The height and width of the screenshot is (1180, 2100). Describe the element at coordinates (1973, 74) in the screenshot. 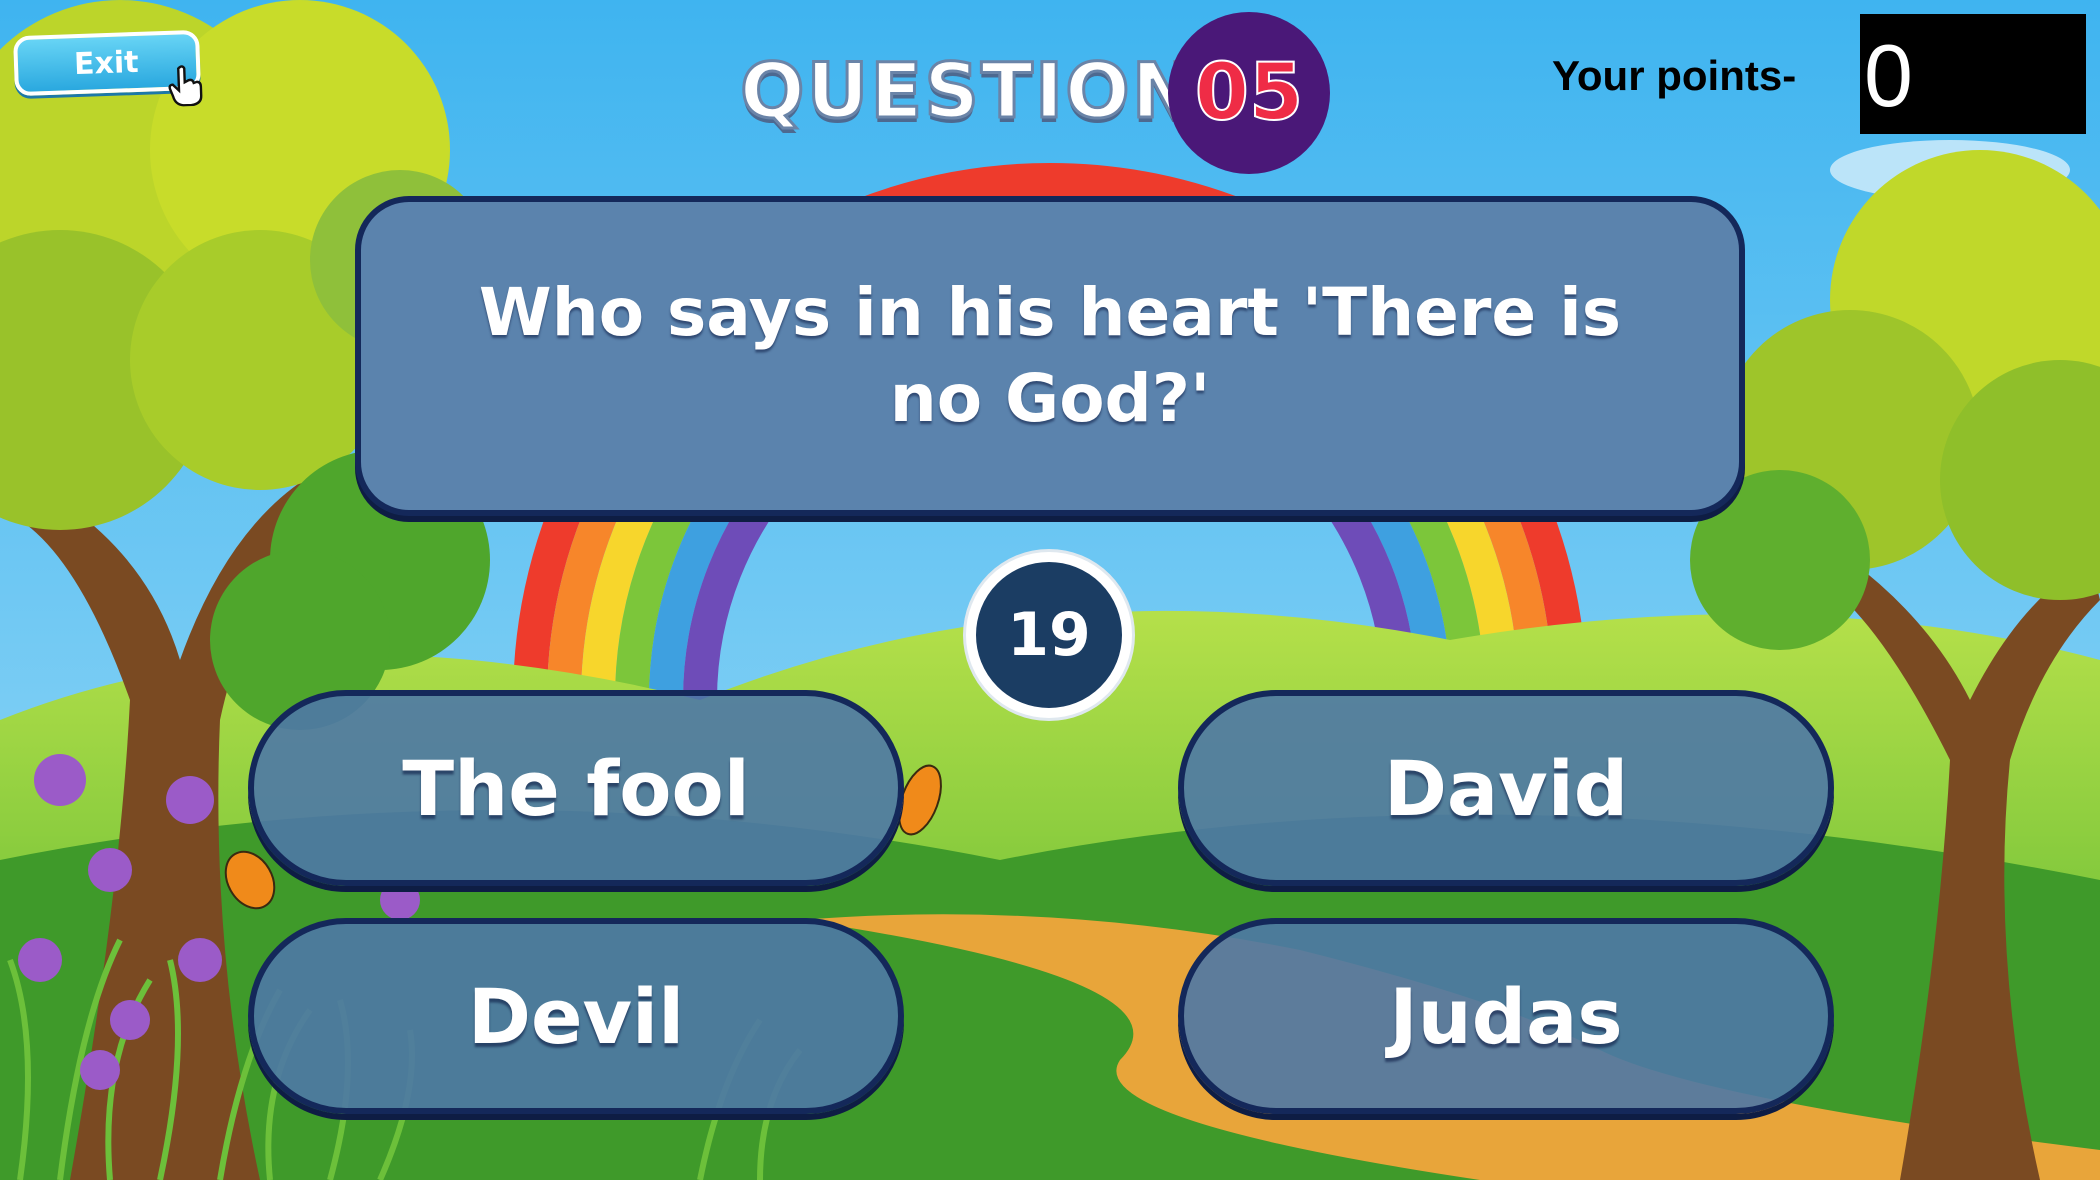

I see `points-value: 0` at that location.